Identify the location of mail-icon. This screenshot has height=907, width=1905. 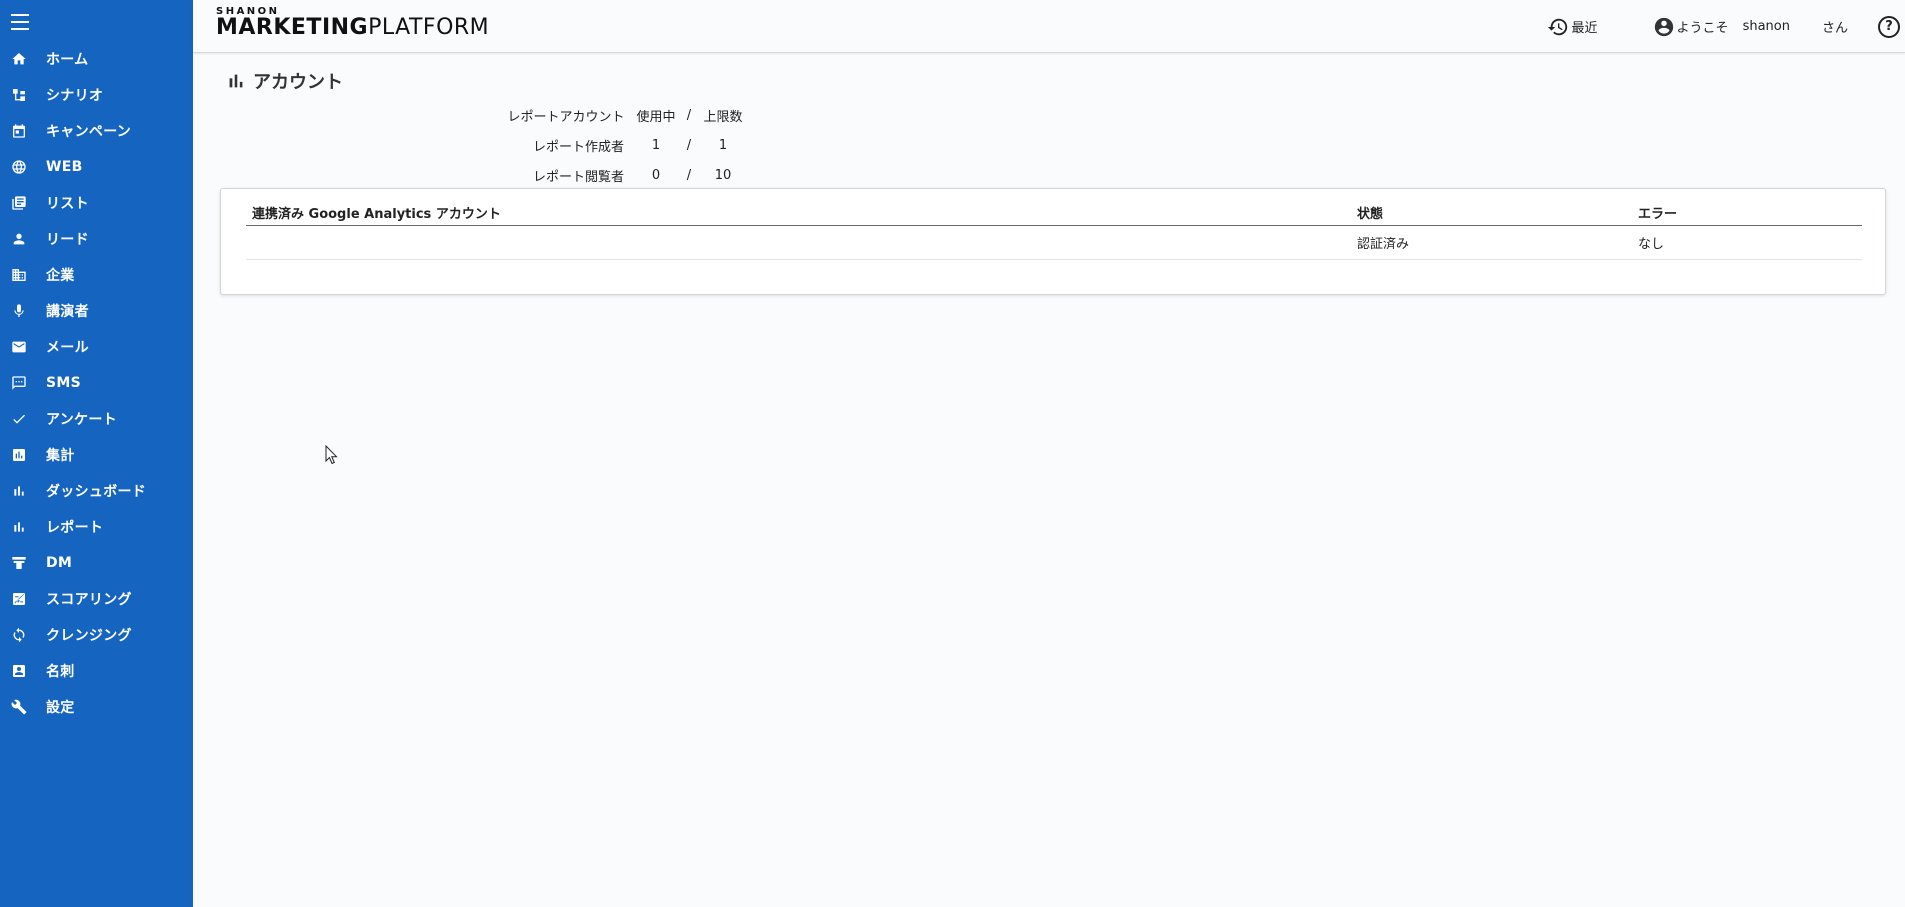
(19, 347).